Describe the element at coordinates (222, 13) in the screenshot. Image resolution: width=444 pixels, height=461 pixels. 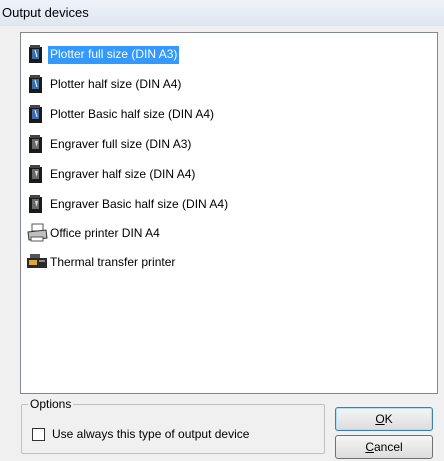
I see `title-bar: Output devices` at that location.